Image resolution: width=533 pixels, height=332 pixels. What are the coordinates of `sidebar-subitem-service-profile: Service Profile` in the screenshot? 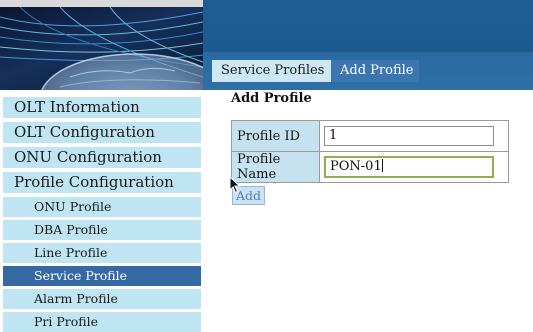 It's located at (102, 276).